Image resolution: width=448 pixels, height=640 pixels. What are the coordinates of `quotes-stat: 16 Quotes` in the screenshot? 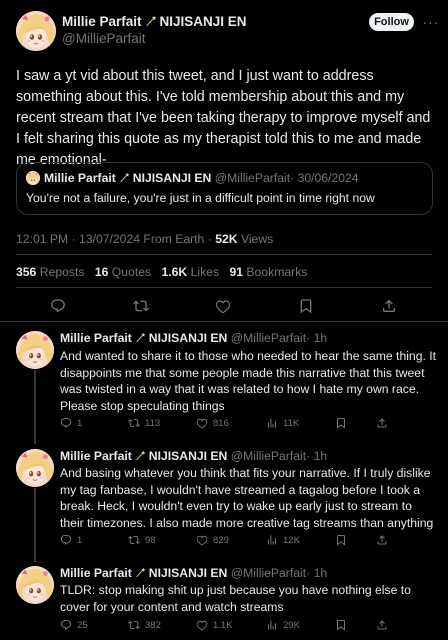 It's located at (123, 272).